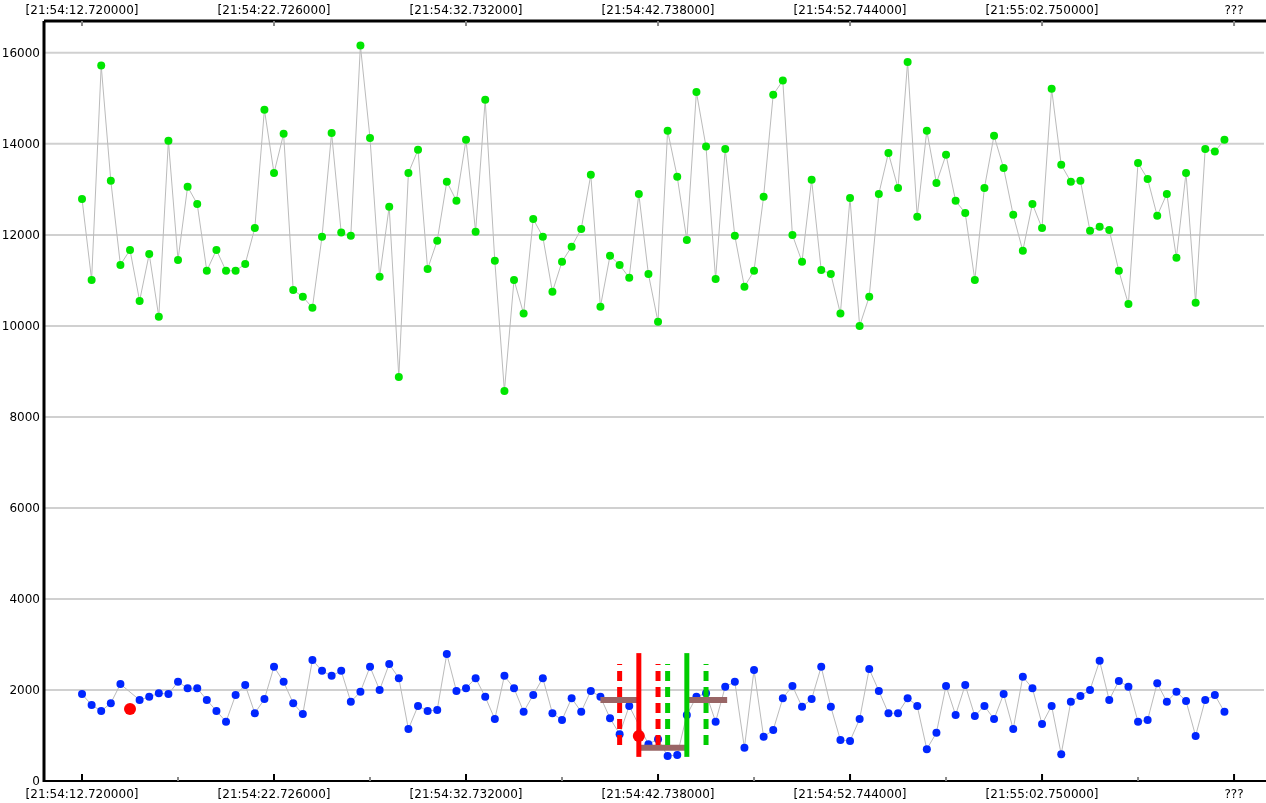 The height and width of the screenshot is (803, 1266). I want to click on tick-label: 14000, so click(20, 143).